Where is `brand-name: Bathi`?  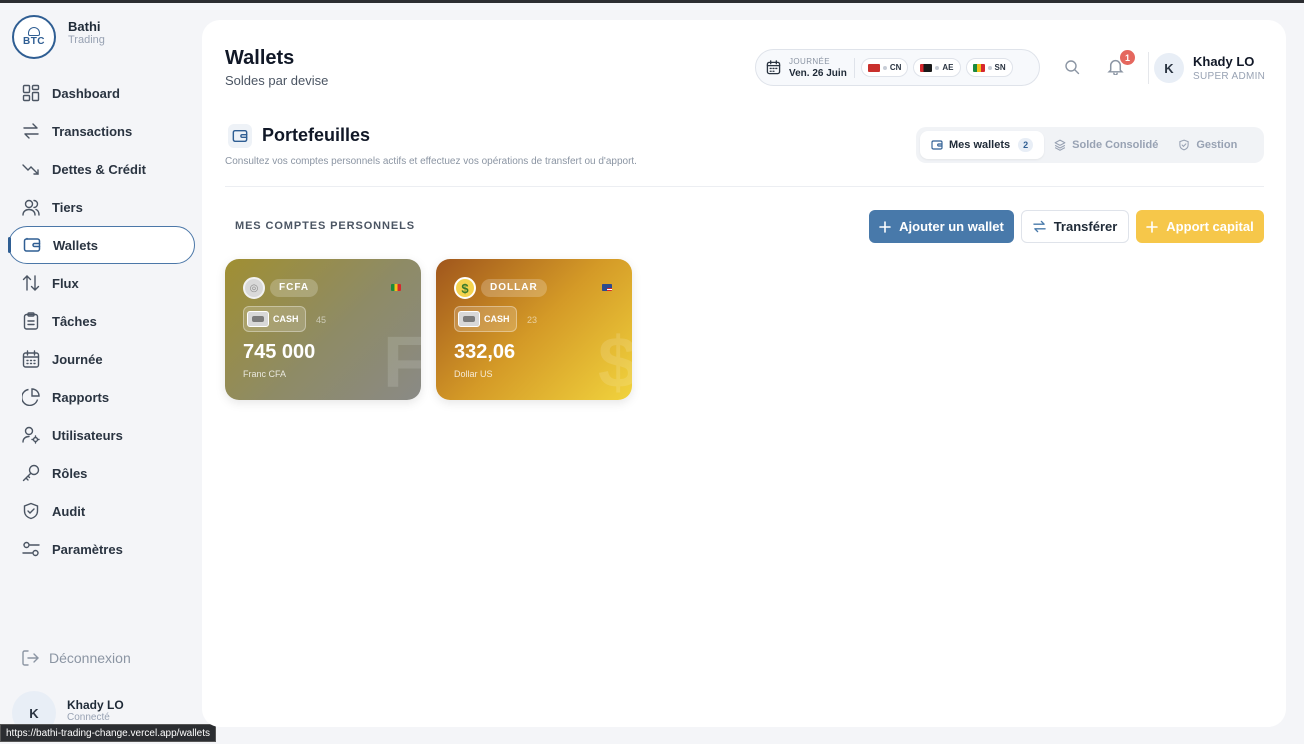 brand-name: Bathi is located at coordinates (84, 26).